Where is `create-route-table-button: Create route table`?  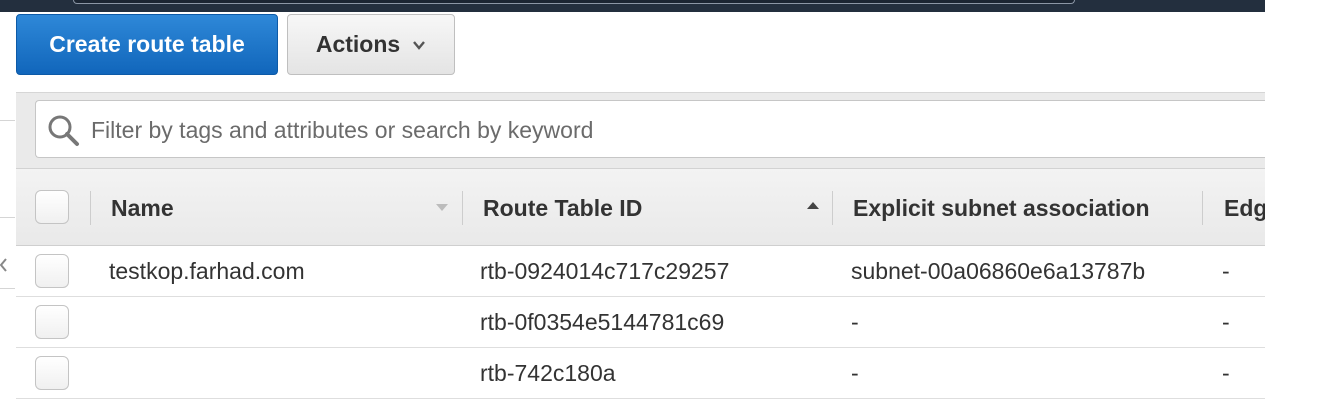 create-route-table-button: Create route table is located at coordinates (147, 44).